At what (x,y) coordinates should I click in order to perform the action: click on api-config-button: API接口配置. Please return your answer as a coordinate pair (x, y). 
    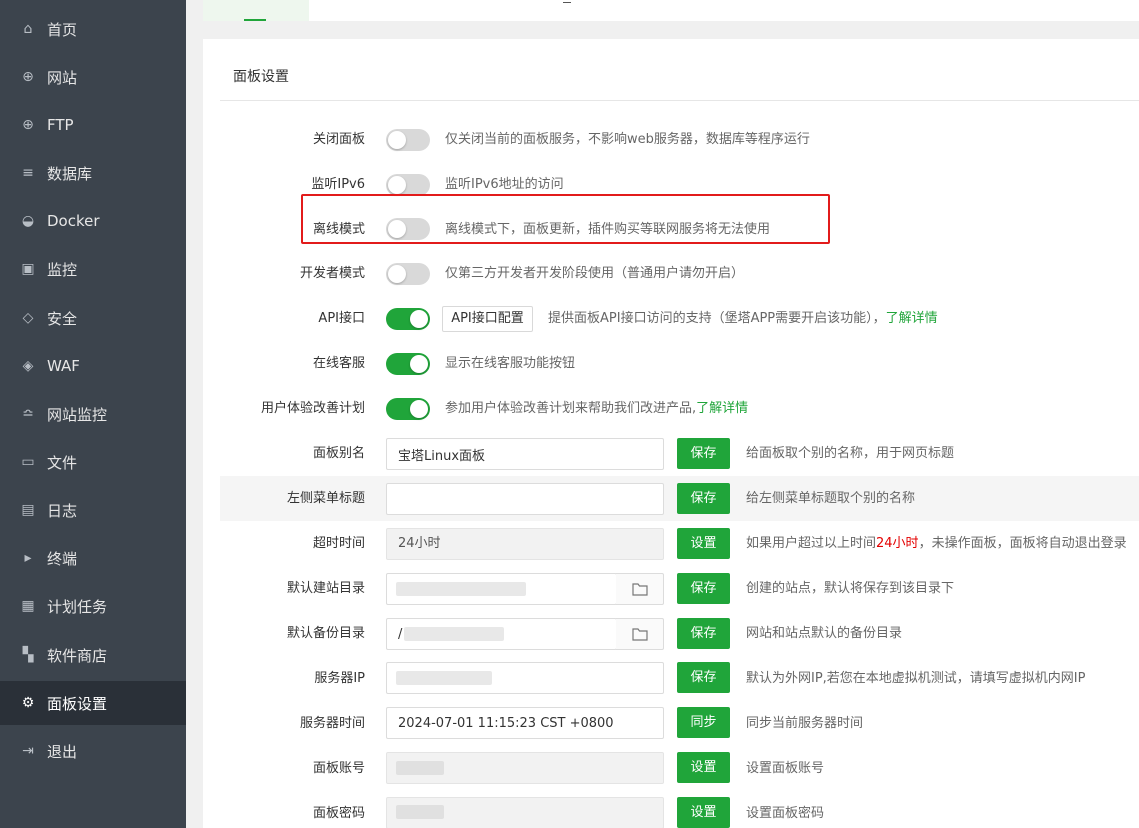
    Looking at the image, I should click on (487, 319).